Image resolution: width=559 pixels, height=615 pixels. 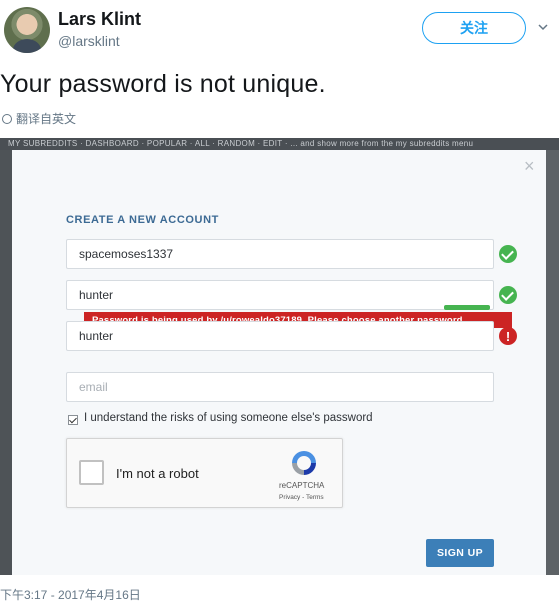 What do you see at coordinates (142, 220) in the screenshot?
I see `form-title: CREATE A NEW ACCOUNT` at bounding box center [142, 220].